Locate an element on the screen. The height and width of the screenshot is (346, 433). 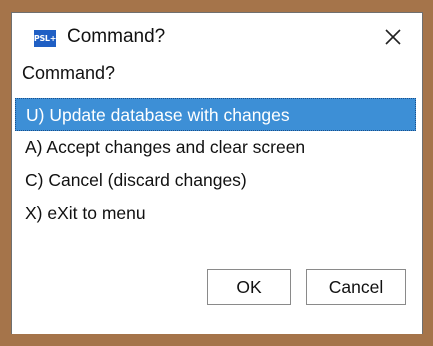
ok-button: OK is located at coordinates (249, 287).